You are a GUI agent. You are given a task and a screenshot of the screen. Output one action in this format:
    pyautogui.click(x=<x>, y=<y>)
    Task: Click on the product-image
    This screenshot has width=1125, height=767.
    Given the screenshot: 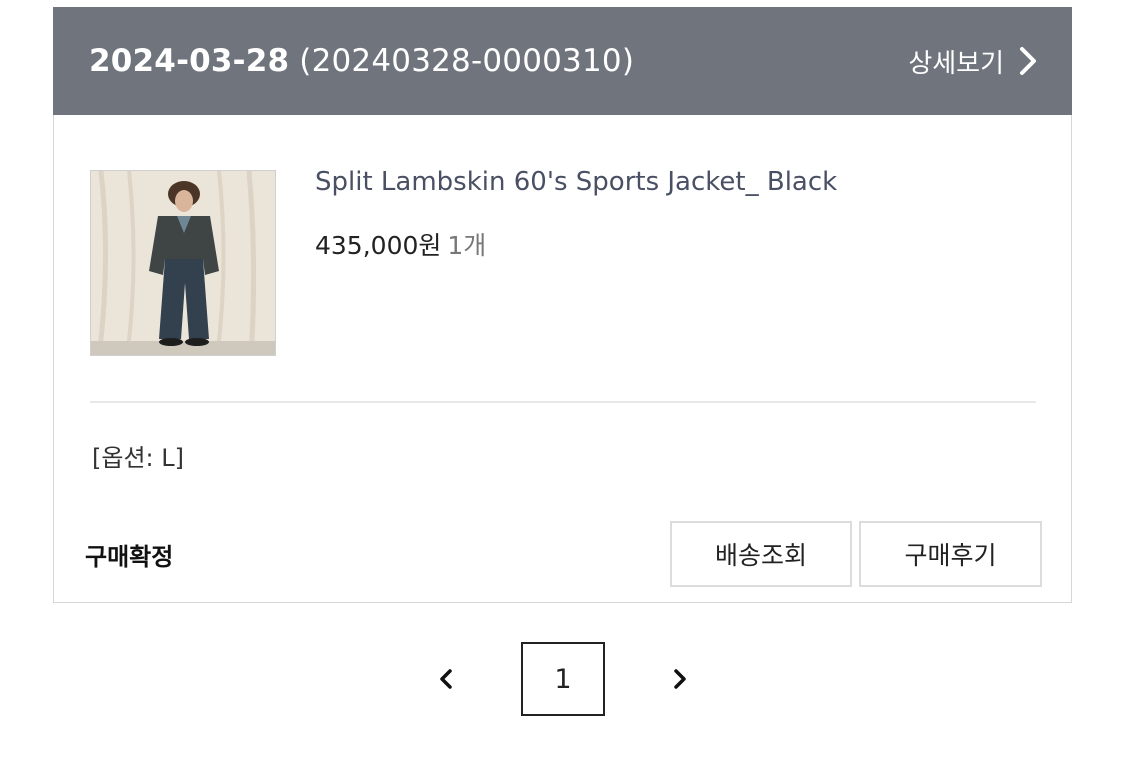 What is the action you would take?
    pyautogui.click(x=183, y=263)
    